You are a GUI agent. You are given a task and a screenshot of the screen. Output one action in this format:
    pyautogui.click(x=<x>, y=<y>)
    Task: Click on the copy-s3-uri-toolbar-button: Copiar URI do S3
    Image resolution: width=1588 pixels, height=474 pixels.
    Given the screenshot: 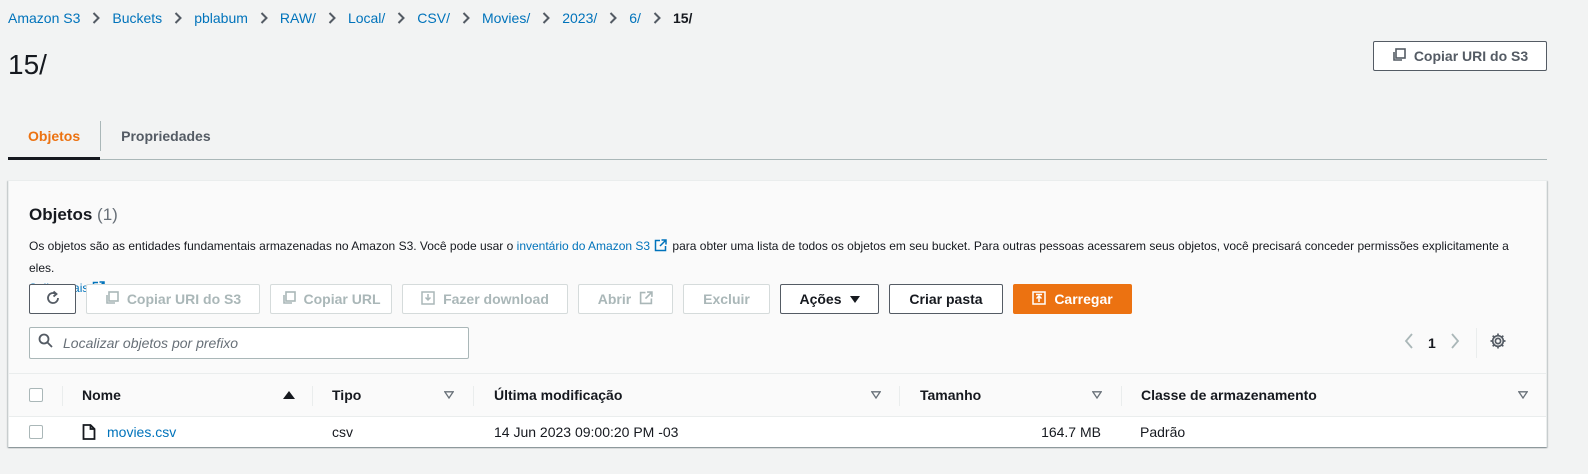 What is the action you would take?
    pyautogui.click(x=173, y=299)
    